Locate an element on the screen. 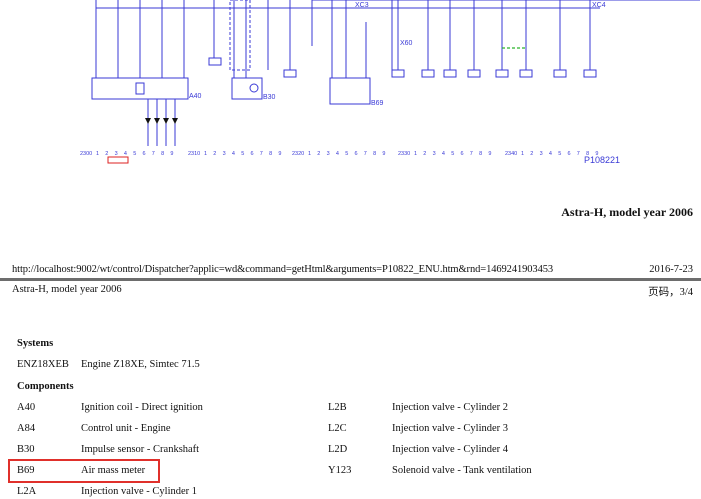 This screenshot has height=499, width=701. label-b30: B30 is located at coordinates (269, 97).